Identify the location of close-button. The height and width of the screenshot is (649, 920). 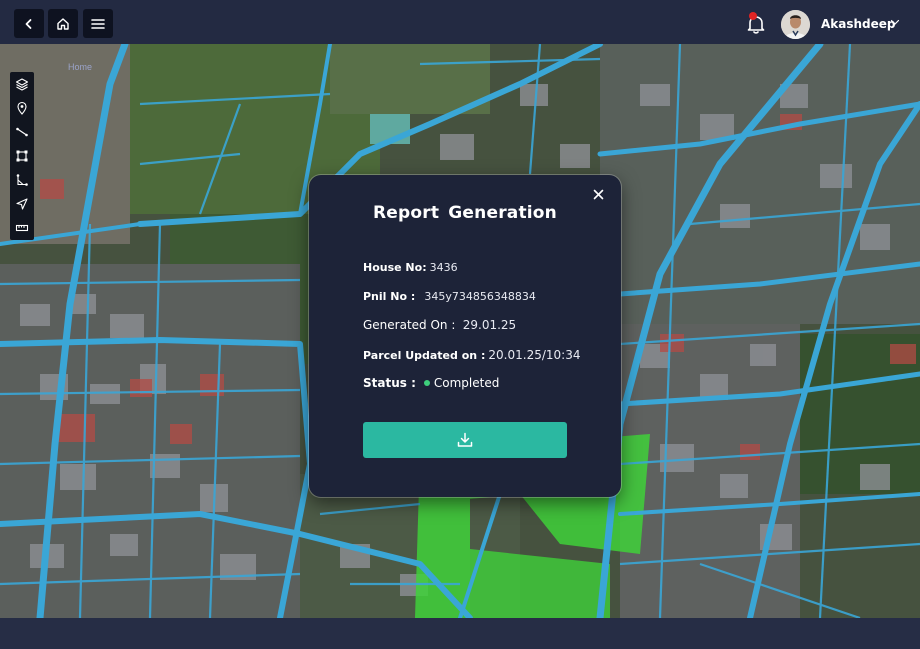
(598, 194).